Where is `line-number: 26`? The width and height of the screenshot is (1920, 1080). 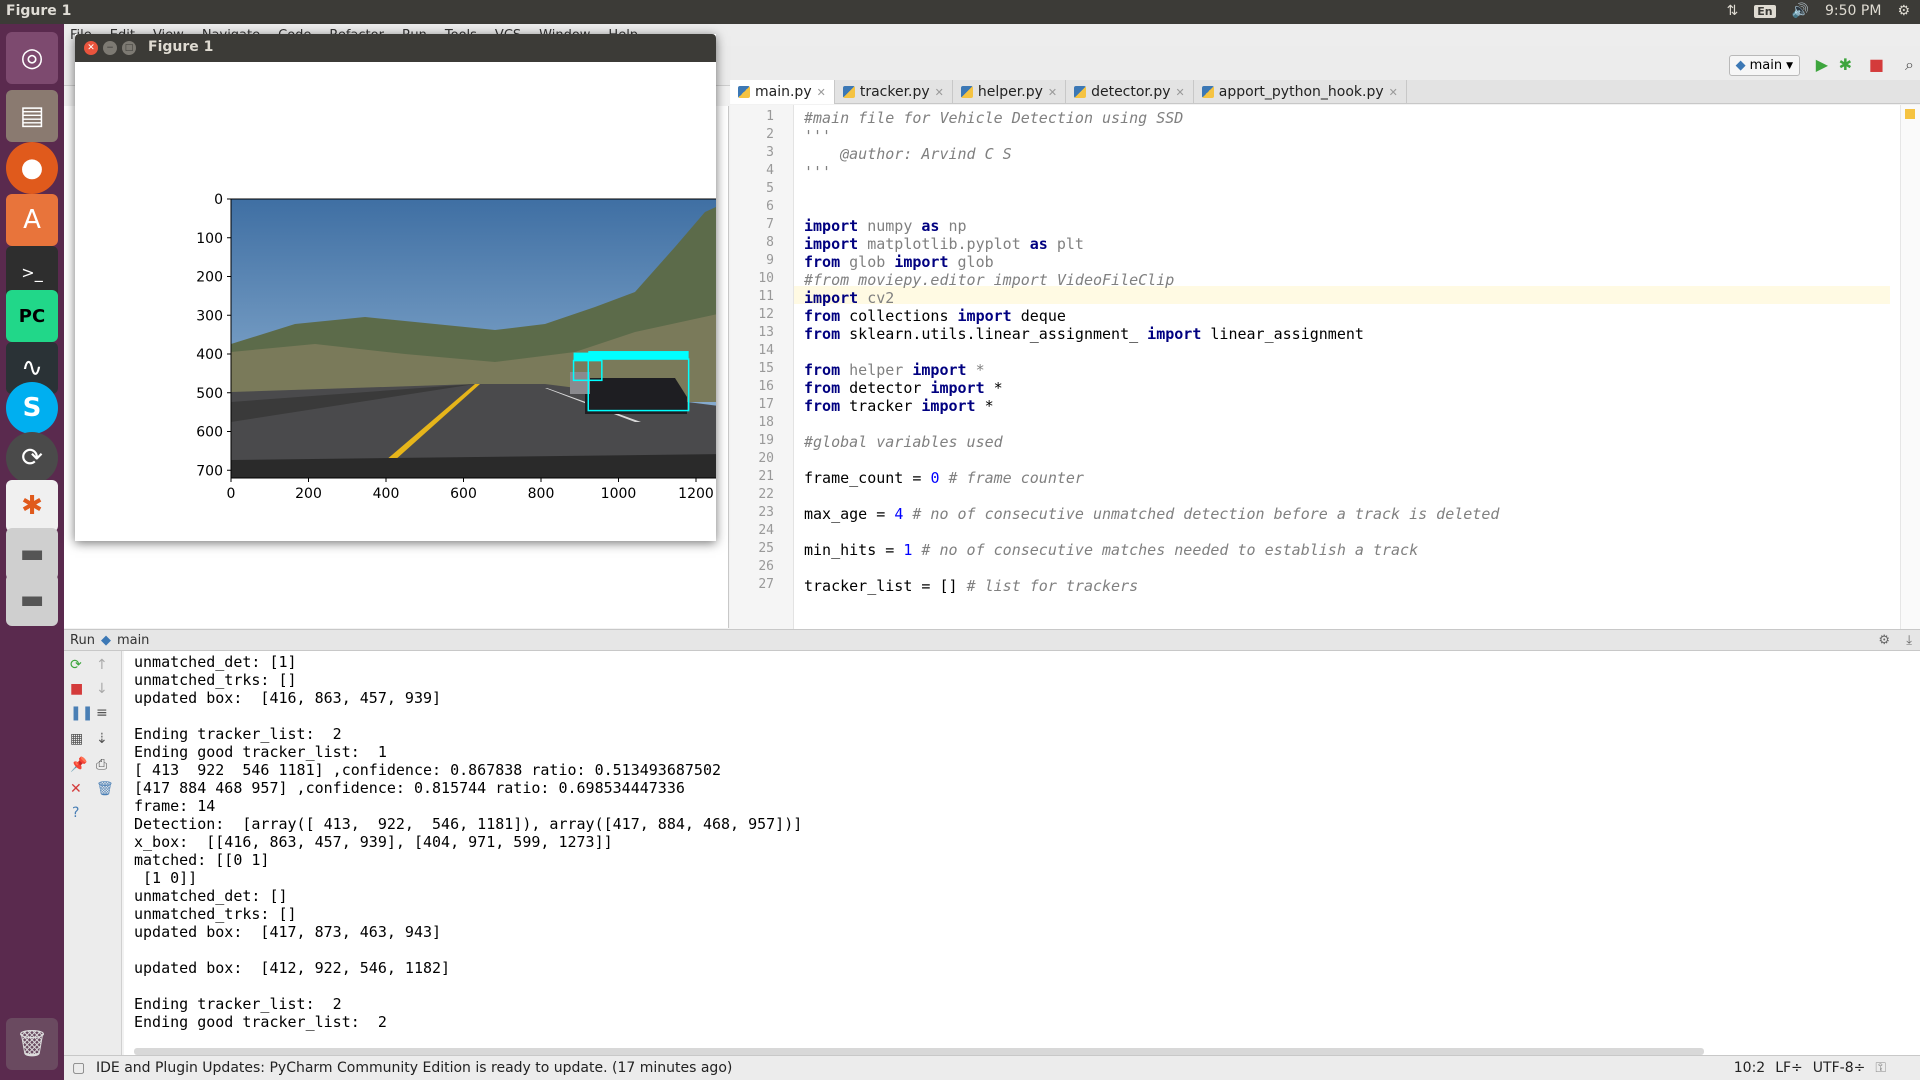
line-number: 26 is located at coordinates (766, 566).